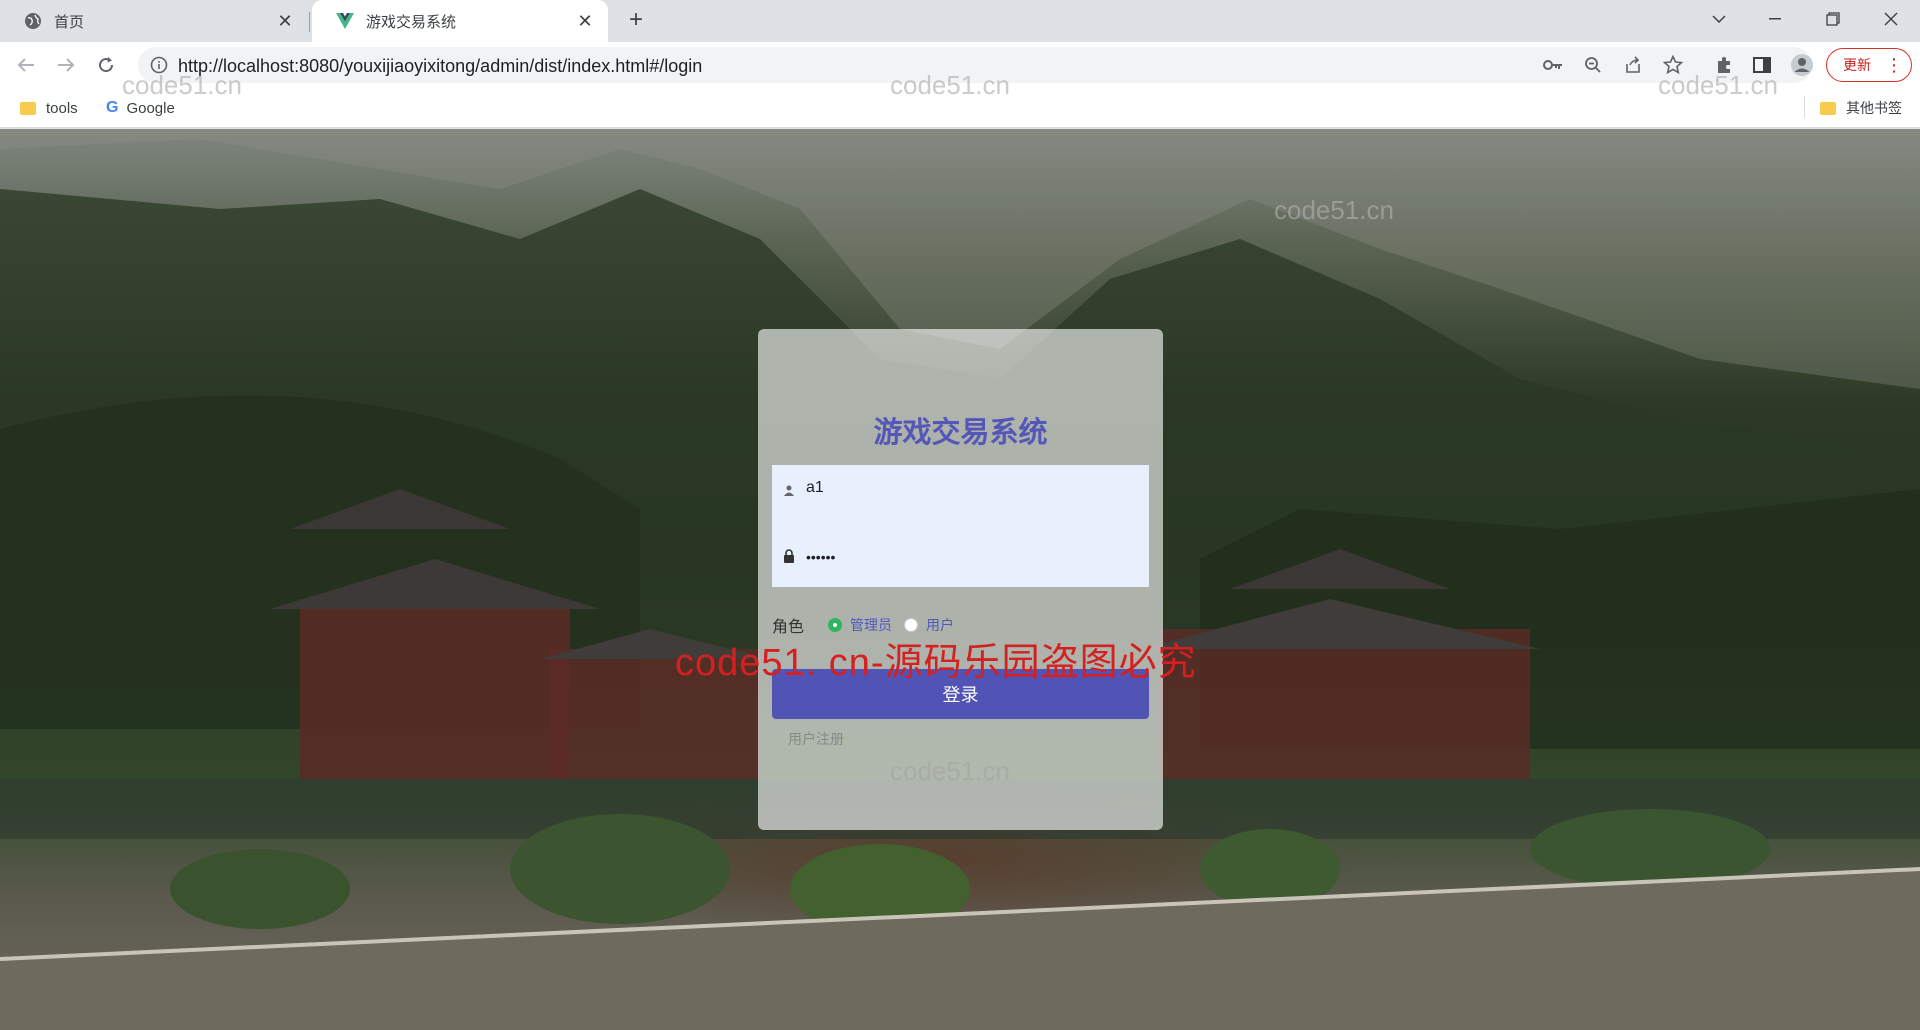  Describe the element at coordinates (150, 108) in the screenshot. I see `bookmark-label: Google` at that location.